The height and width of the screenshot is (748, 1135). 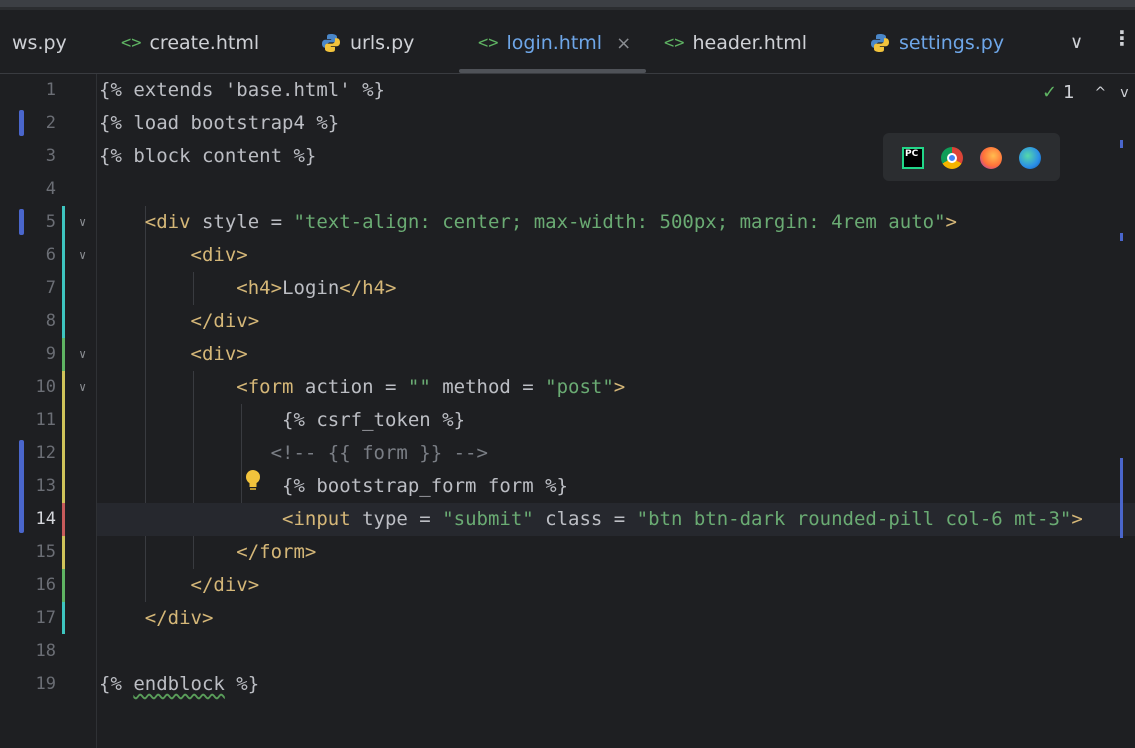 I want to click on code-text: <form action = "" method = "post">, so click(x=431, y=387).